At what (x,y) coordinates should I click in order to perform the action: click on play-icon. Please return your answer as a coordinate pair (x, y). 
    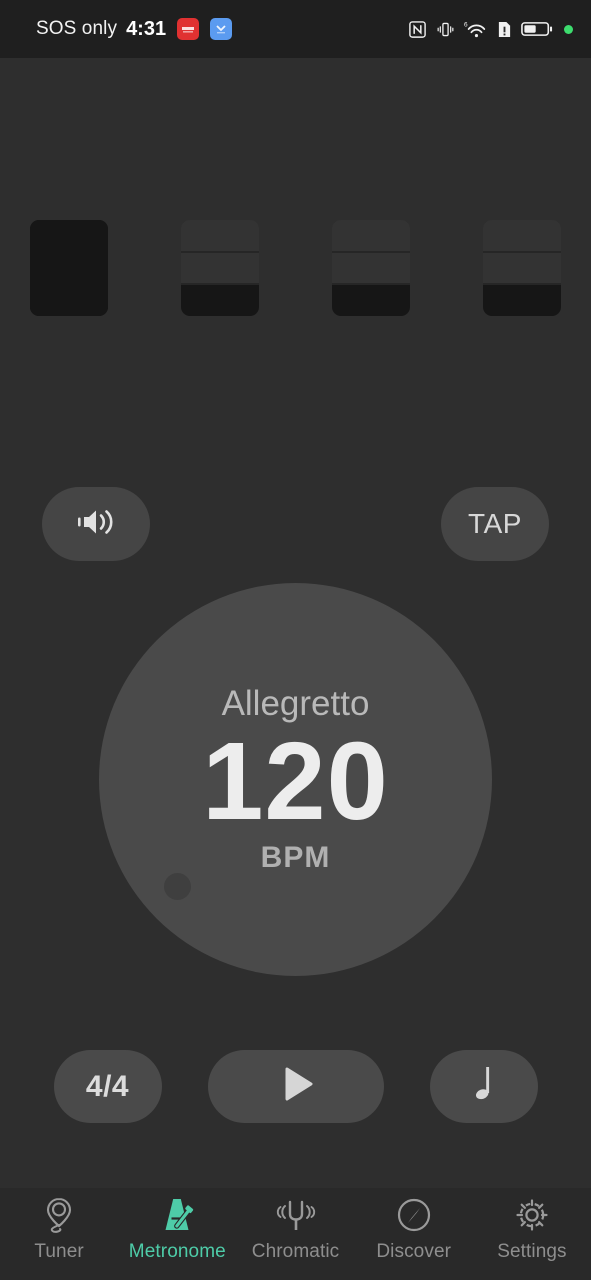
    Looking at the image, I should click on (296, 1086).